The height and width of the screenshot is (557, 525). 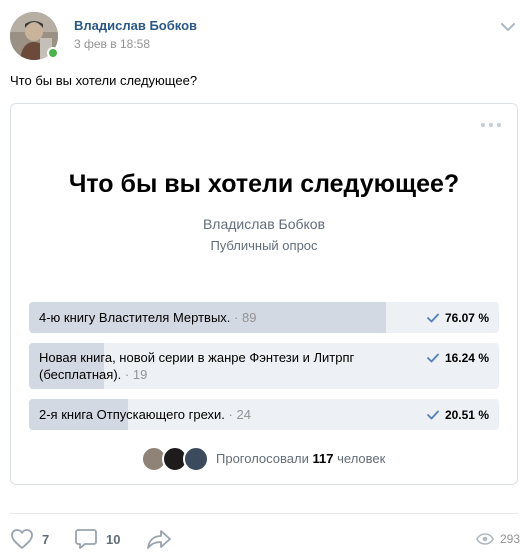 I want to click on more-icon, so click(x=491, y=125).